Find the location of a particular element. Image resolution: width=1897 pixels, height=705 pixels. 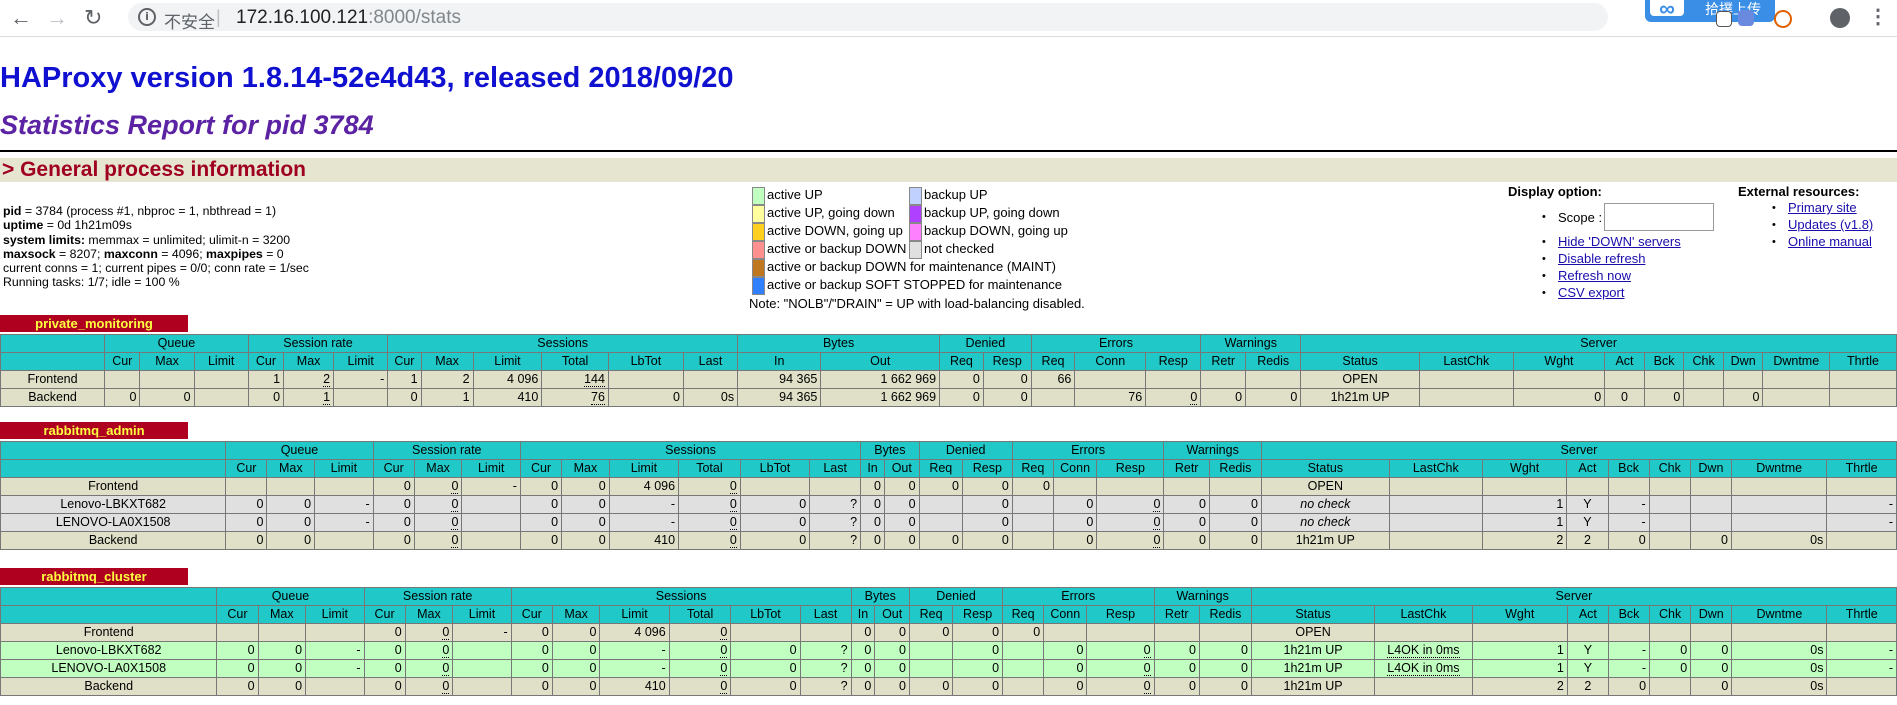

cell-value: L4OK in 0ms is located at coordinates (1423, 668).